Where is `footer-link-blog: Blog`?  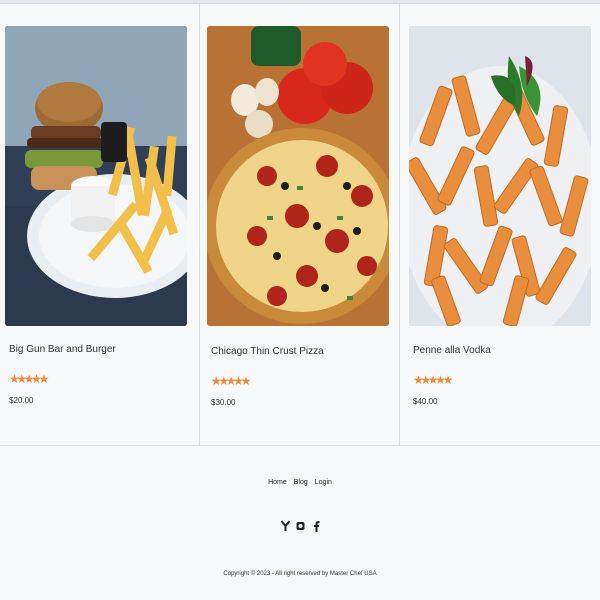
footer-link-blog: Blog is located at coordinates (301, 482).